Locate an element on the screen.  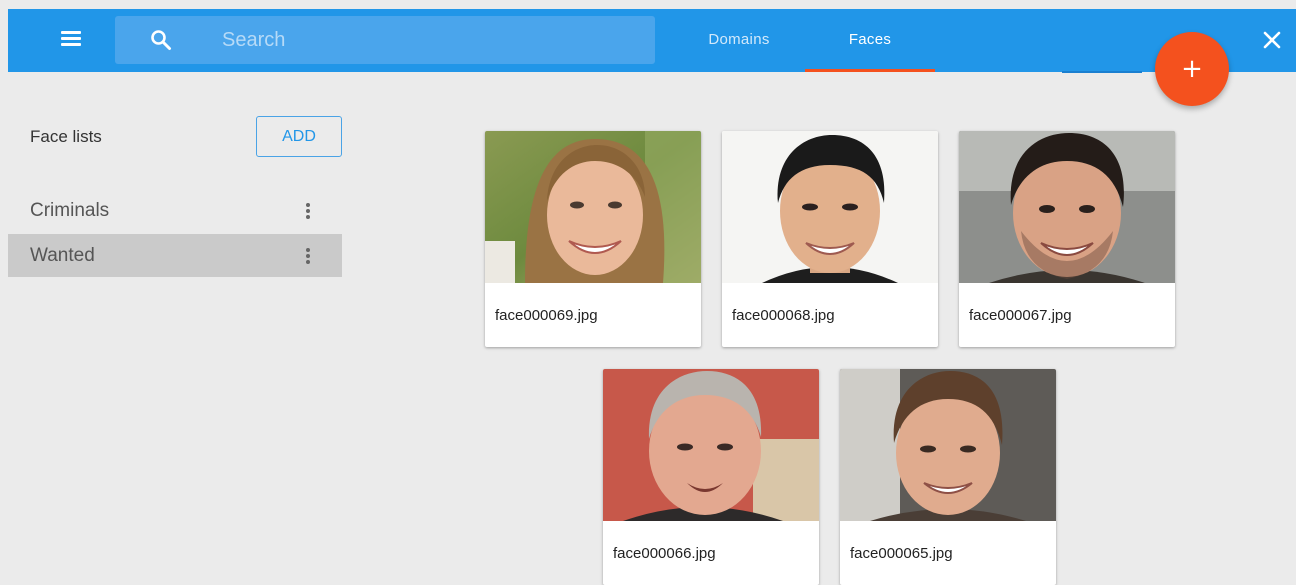
face-filename: face000066.jpg is located at coordinates (664, 553).